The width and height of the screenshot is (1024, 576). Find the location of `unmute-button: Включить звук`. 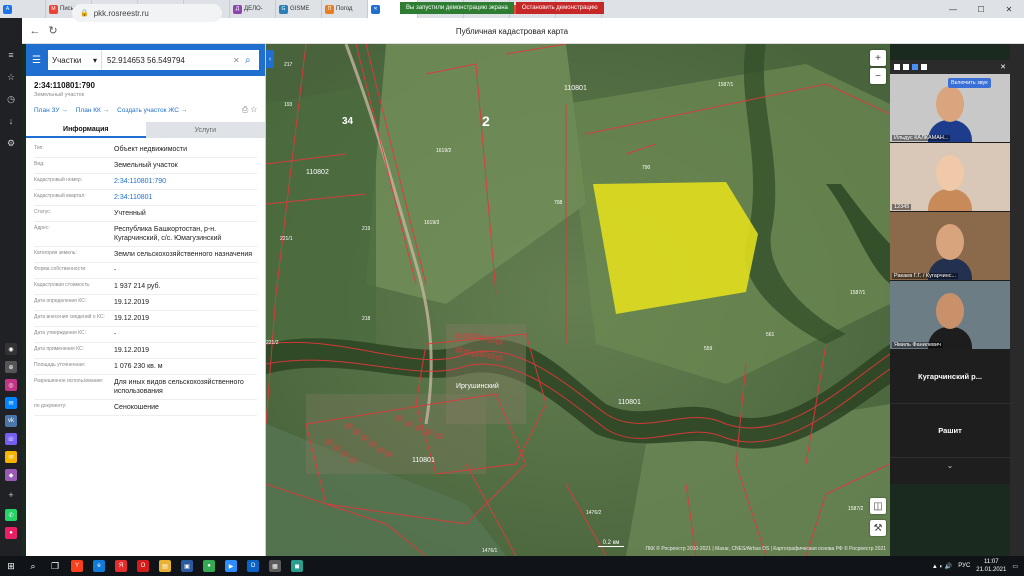

unmute-button: Включить звук is located at coordinates (969, 83).